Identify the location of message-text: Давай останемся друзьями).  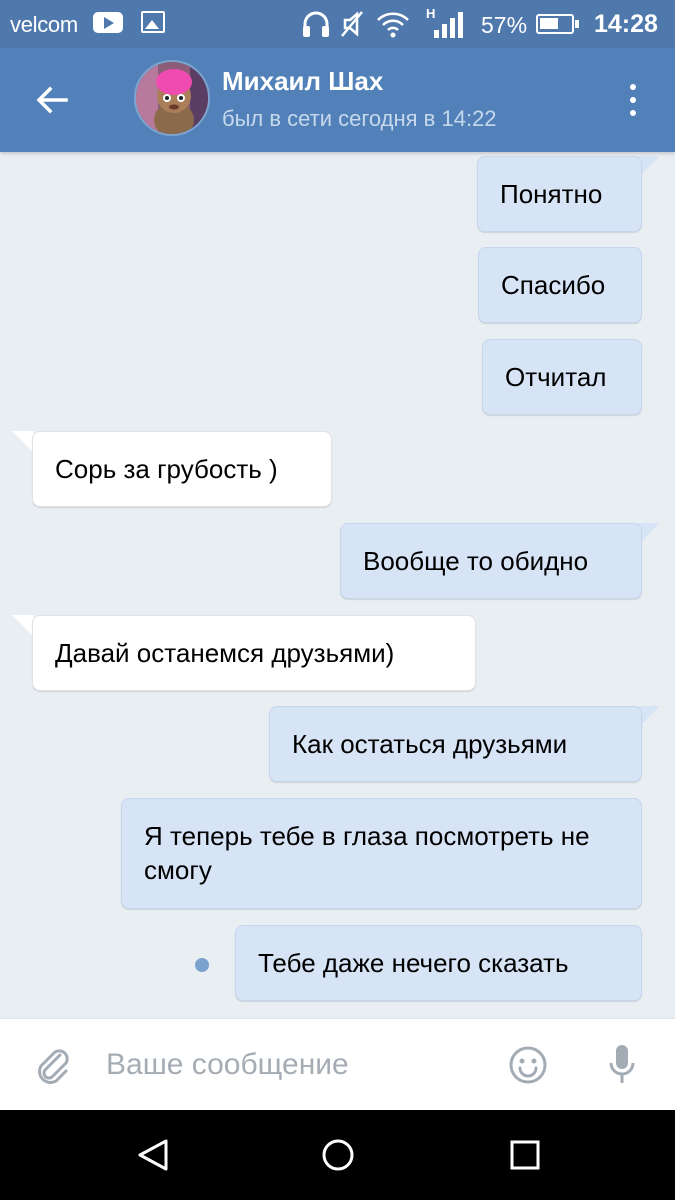
(225, 653).